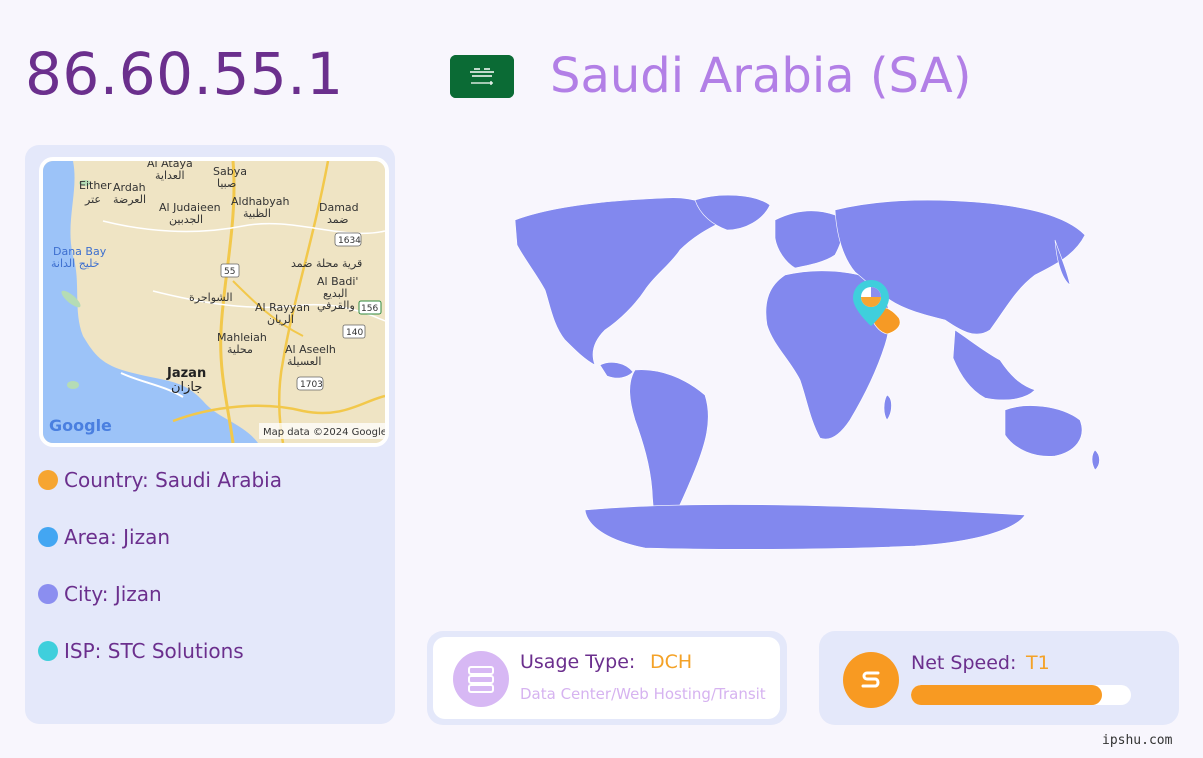 Image resolution: width=1203 pixels, height=758 pixels. What do you see at coordinates (369, 309) in the screenshot?
I see `road-shield-156: 156` at bounding box center [369, 309].